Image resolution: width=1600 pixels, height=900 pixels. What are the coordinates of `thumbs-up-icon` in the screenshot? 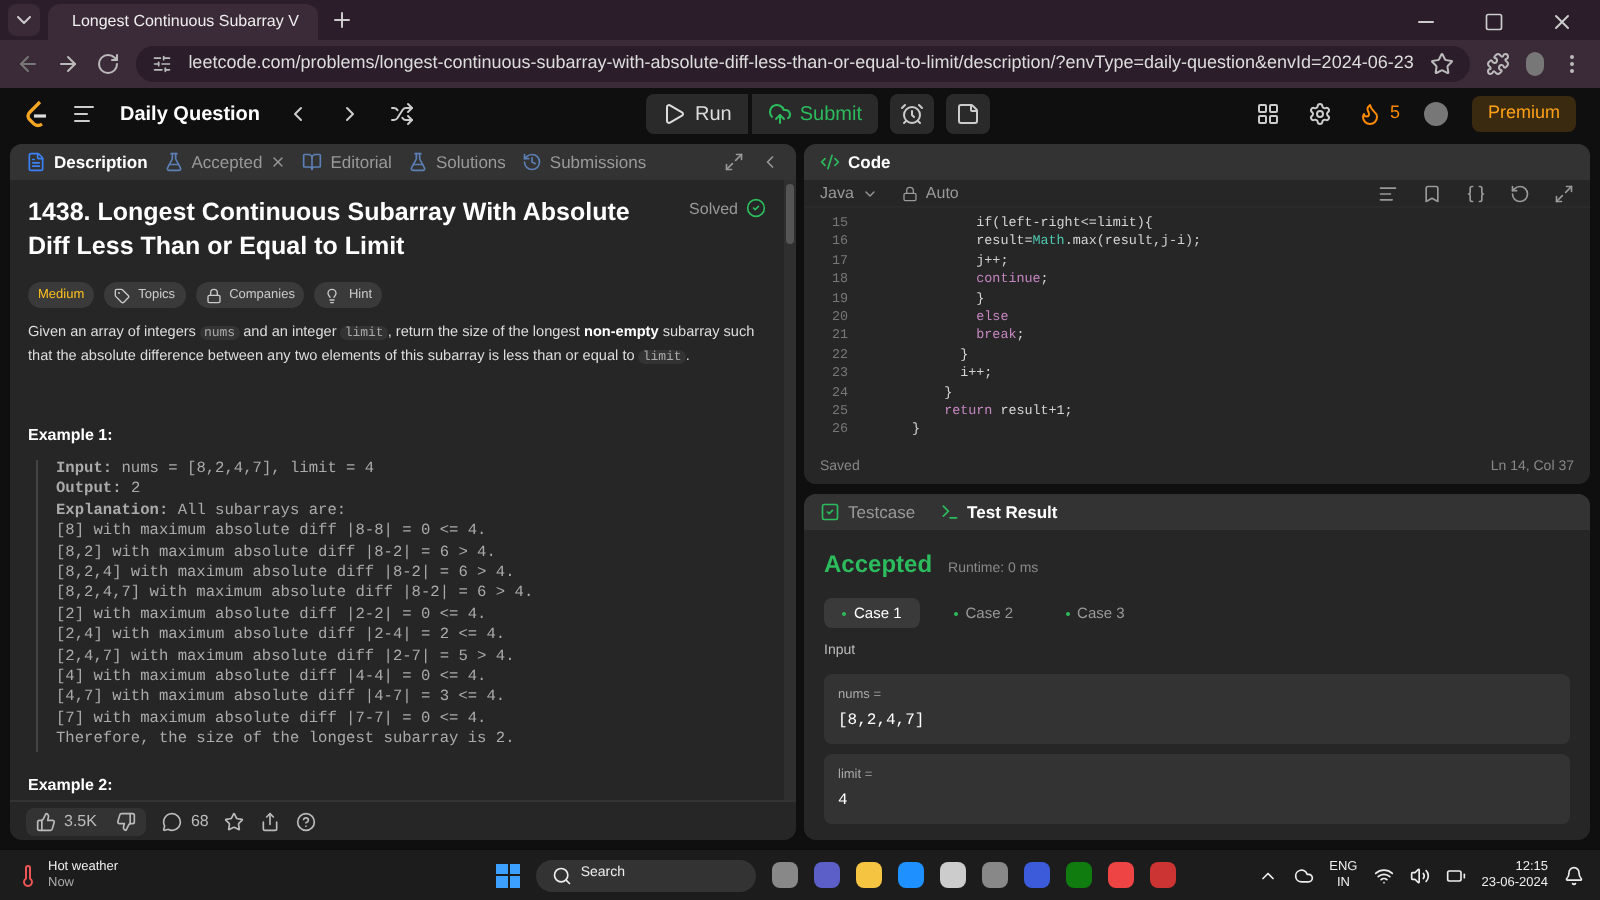 It's located at (46, 821).